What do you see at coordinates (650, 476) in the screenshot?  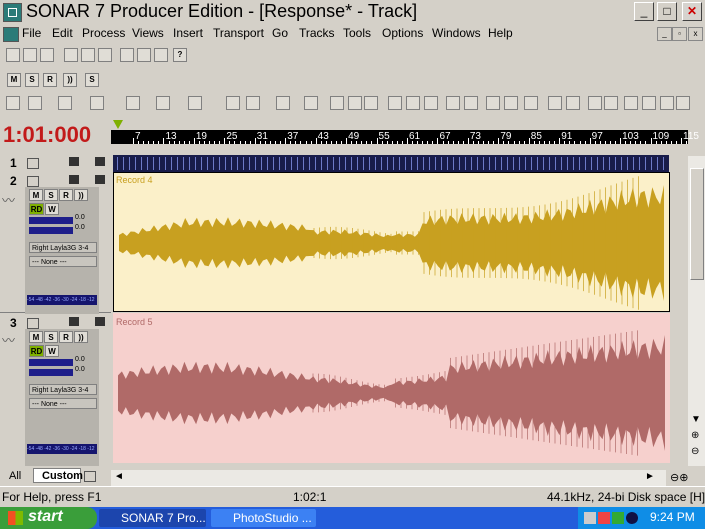 I see `scroll-right-icon: ►` at bounding box center [650, 476].